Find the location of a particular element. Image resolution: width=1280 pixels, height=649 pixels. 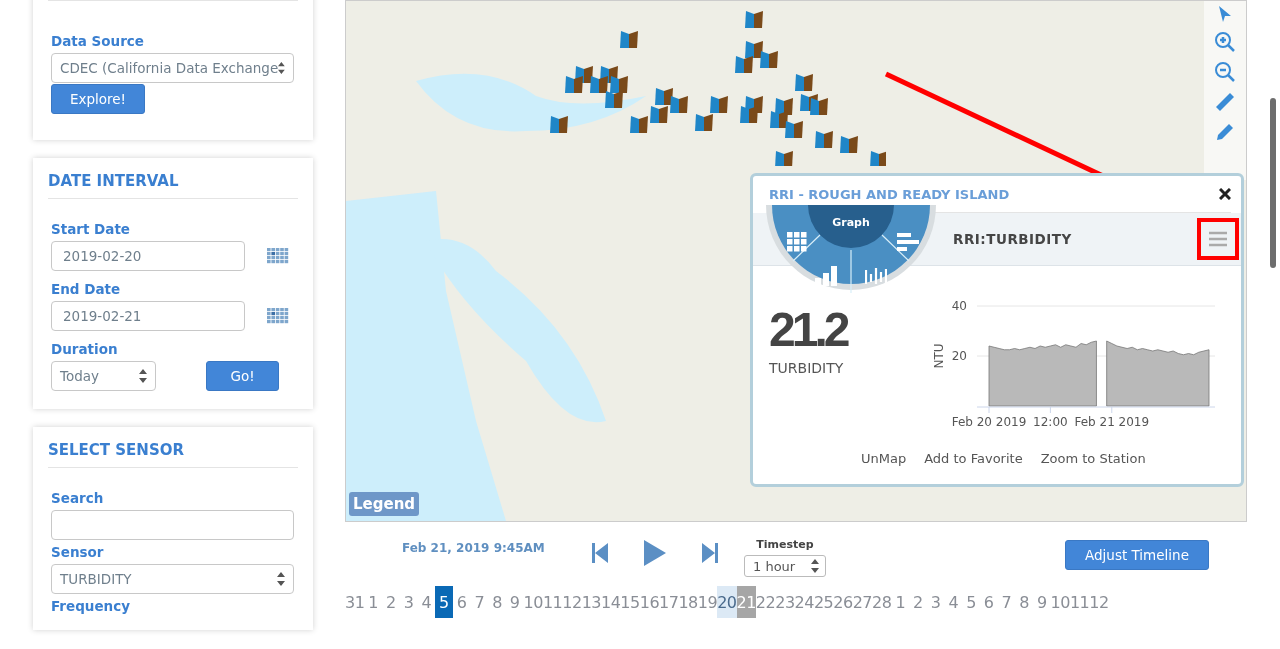

timeline-day: 25 is located at coordinates (823, 602).